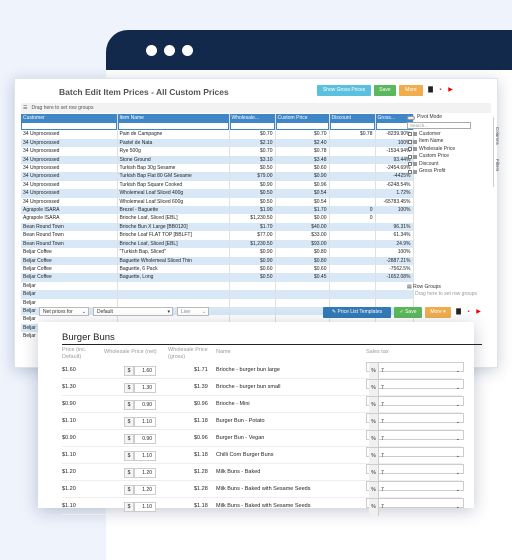  I want to click on youtube-icon: ▶, so click(478, 312).